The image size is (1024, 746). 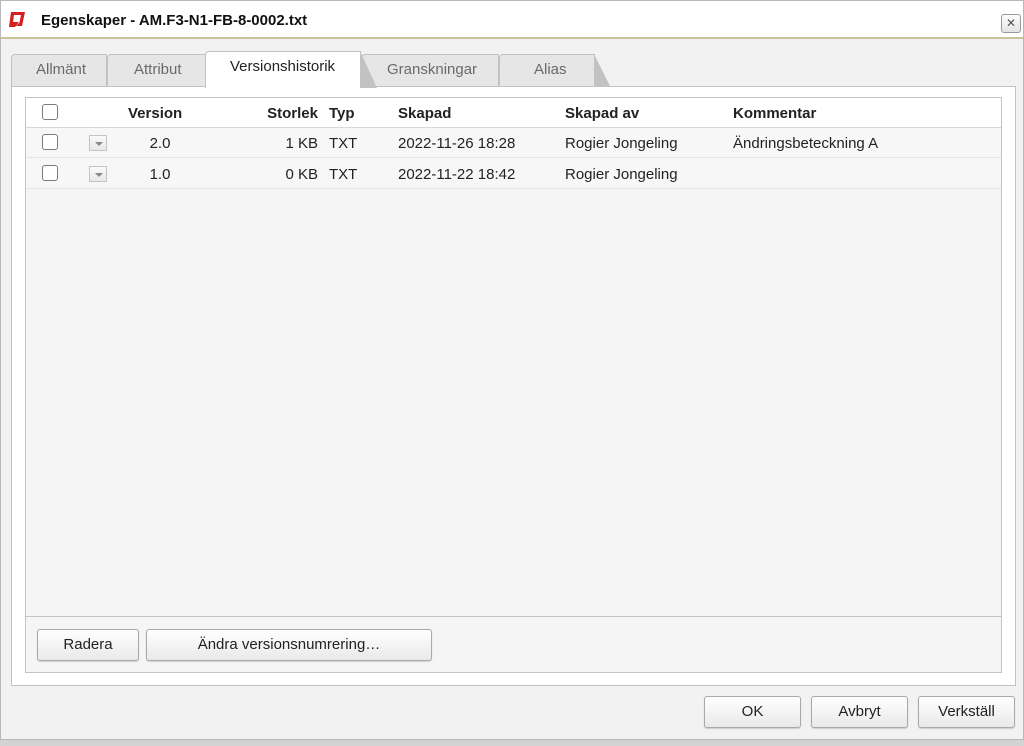 I want to click on cell-created: 2022-11-22 18:42, so click(x=457, y=174).